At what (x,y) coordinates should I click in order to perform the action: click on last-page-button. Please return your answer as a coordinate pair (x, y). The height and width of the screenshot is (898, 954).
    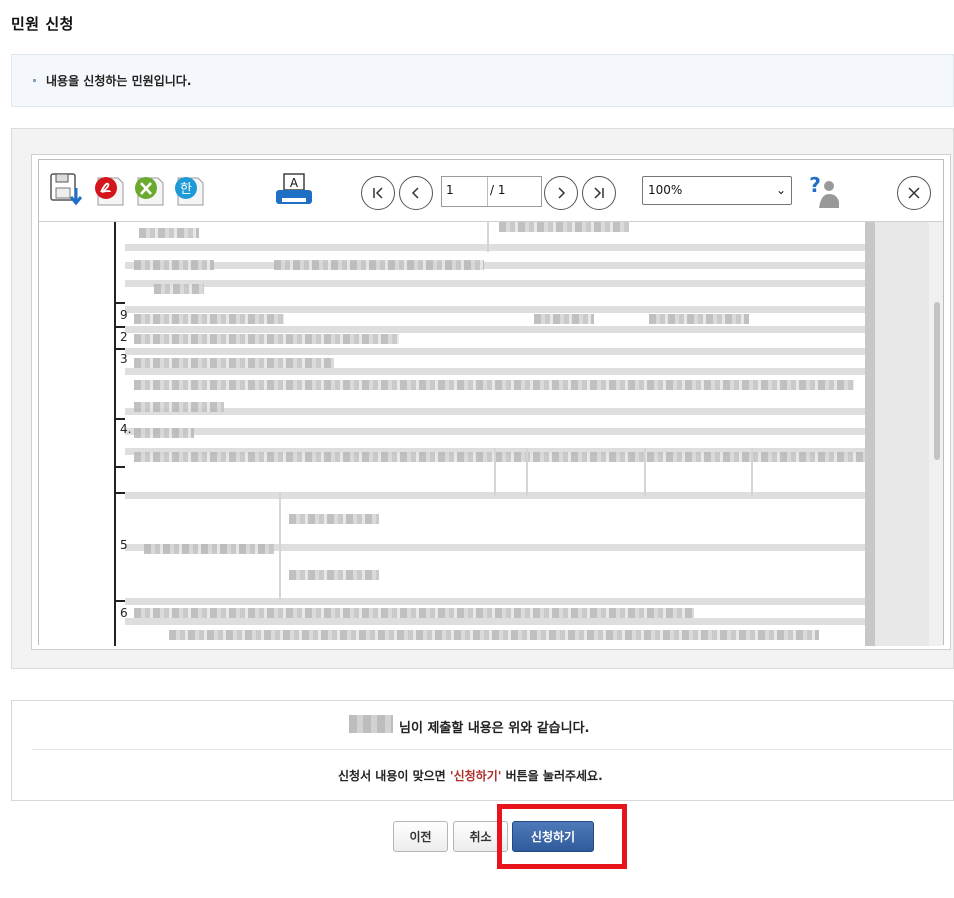
    Looking at the image, I should click on (599, 193).